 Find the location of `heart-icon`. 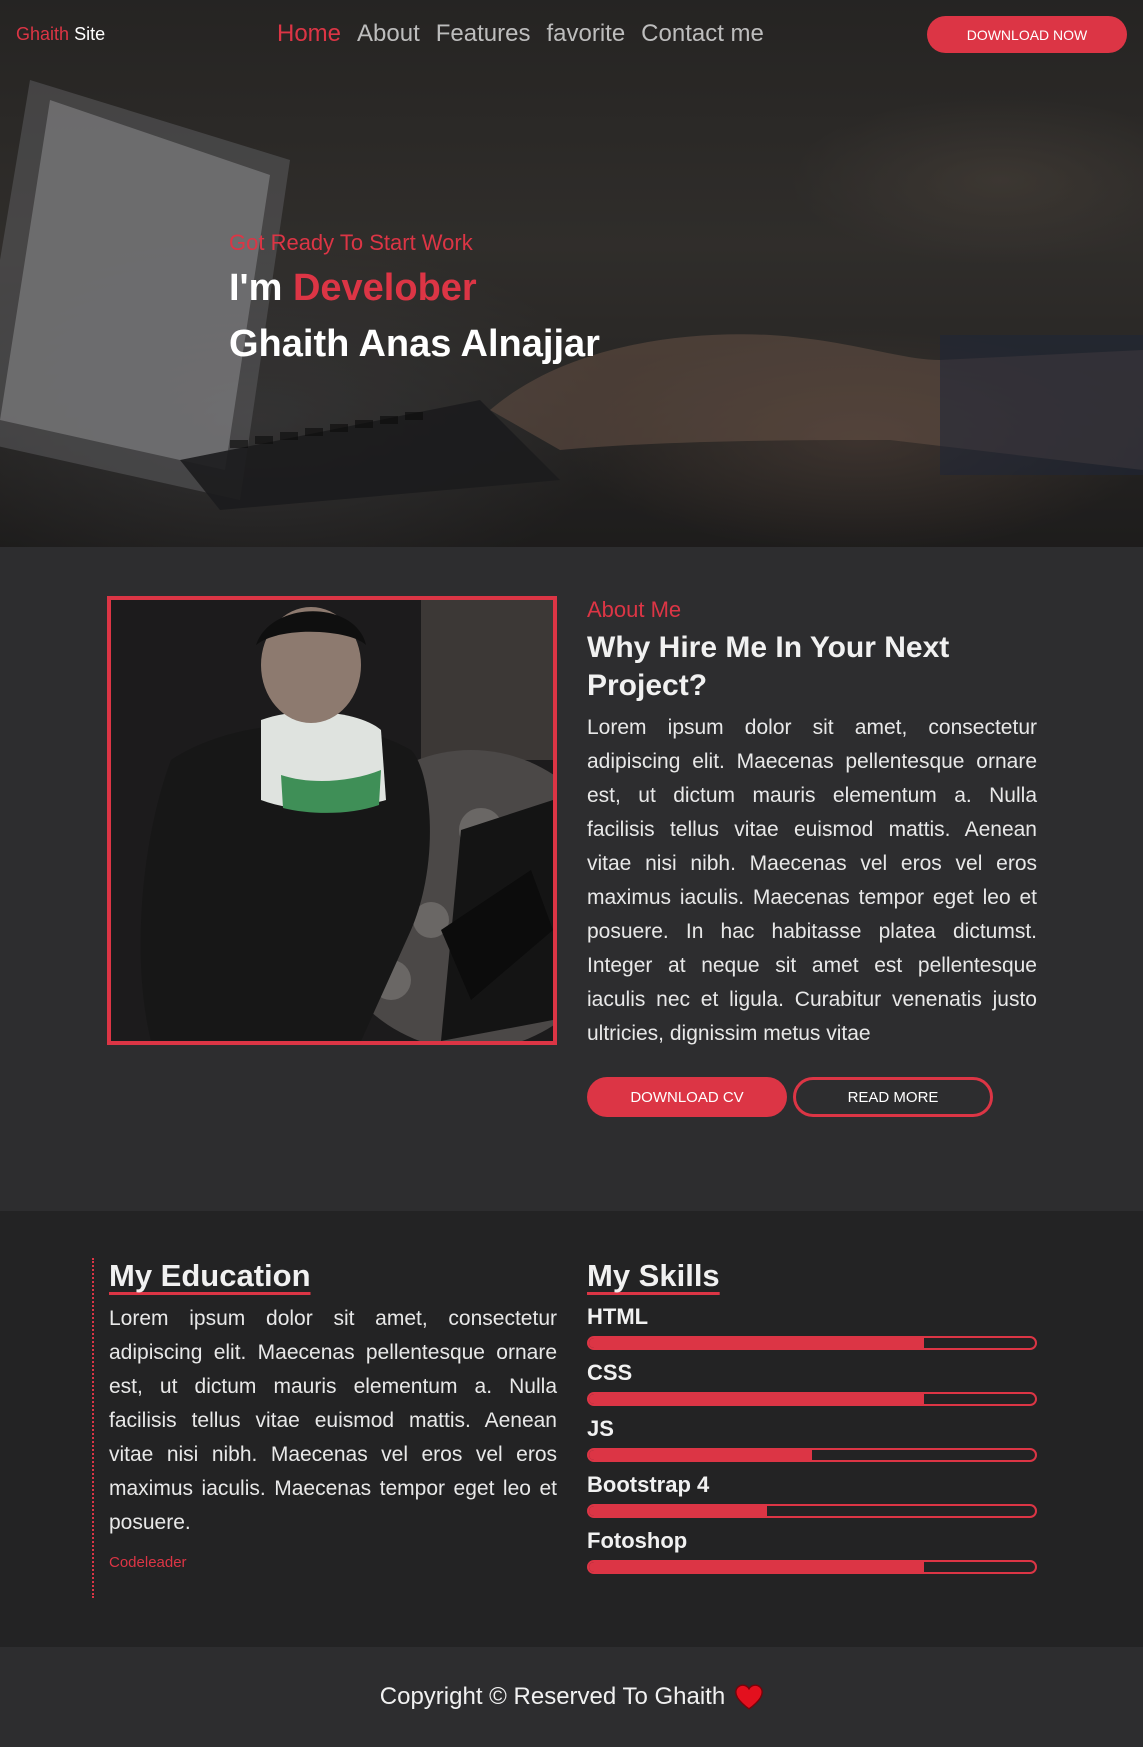

heart-icon is located at coordinates (749, 1697).